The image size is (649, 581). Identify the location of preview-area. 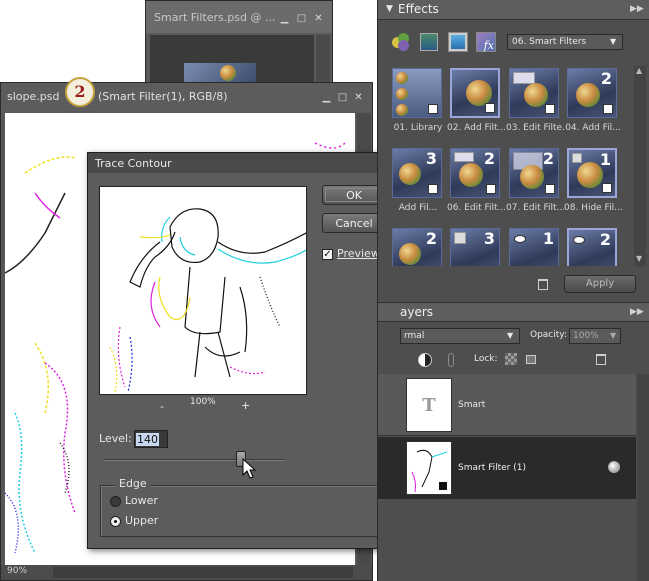
(203, 290).